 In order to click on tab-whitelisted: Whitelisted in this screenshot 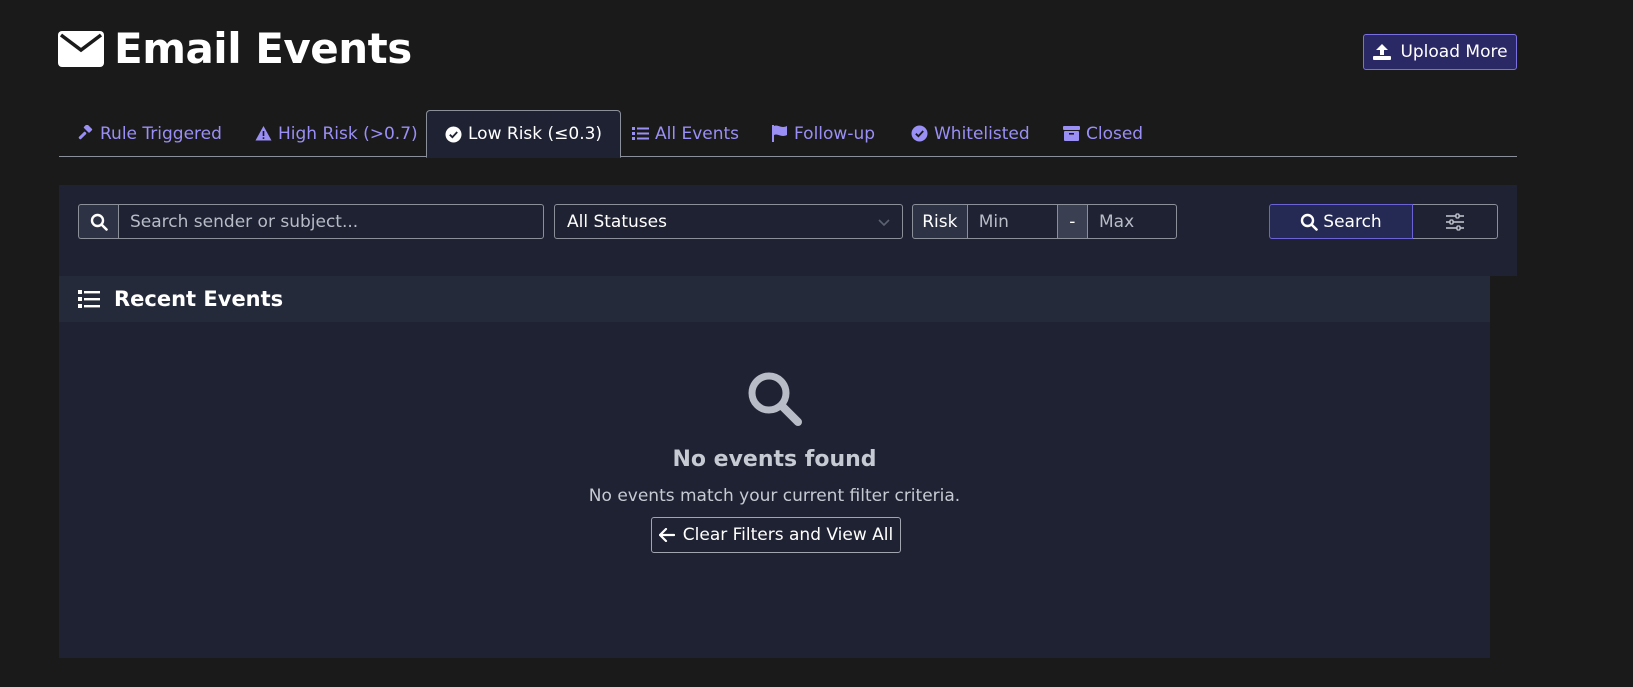, I will do `click(970, 133)`.